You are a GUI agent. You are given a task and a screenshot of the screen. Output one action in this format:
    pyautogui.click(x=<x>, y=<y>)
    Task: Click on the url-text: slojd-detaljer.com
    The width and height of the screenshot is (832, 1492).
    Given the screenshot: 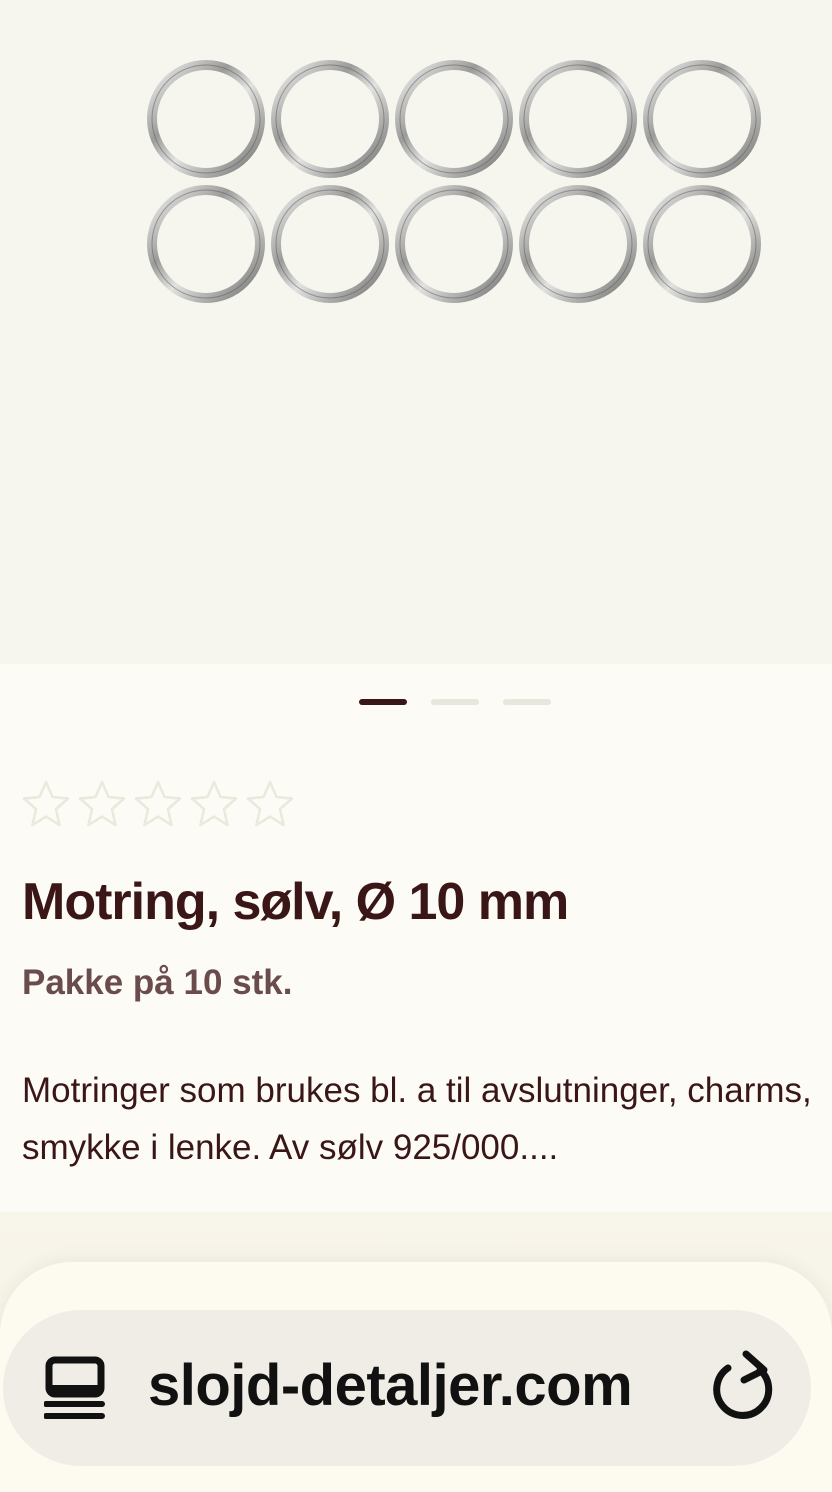 What is the action you would take?
    pyautogui.click(x=390, y=1385)
    